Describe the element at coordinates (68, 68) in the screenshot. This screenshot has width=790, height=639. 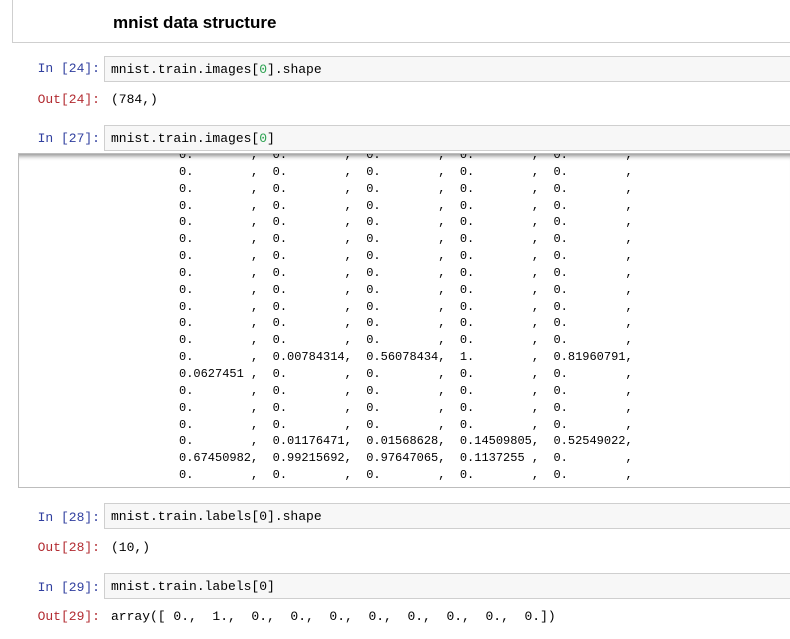
I see `in-prompt-24: In [24]:` at that location.